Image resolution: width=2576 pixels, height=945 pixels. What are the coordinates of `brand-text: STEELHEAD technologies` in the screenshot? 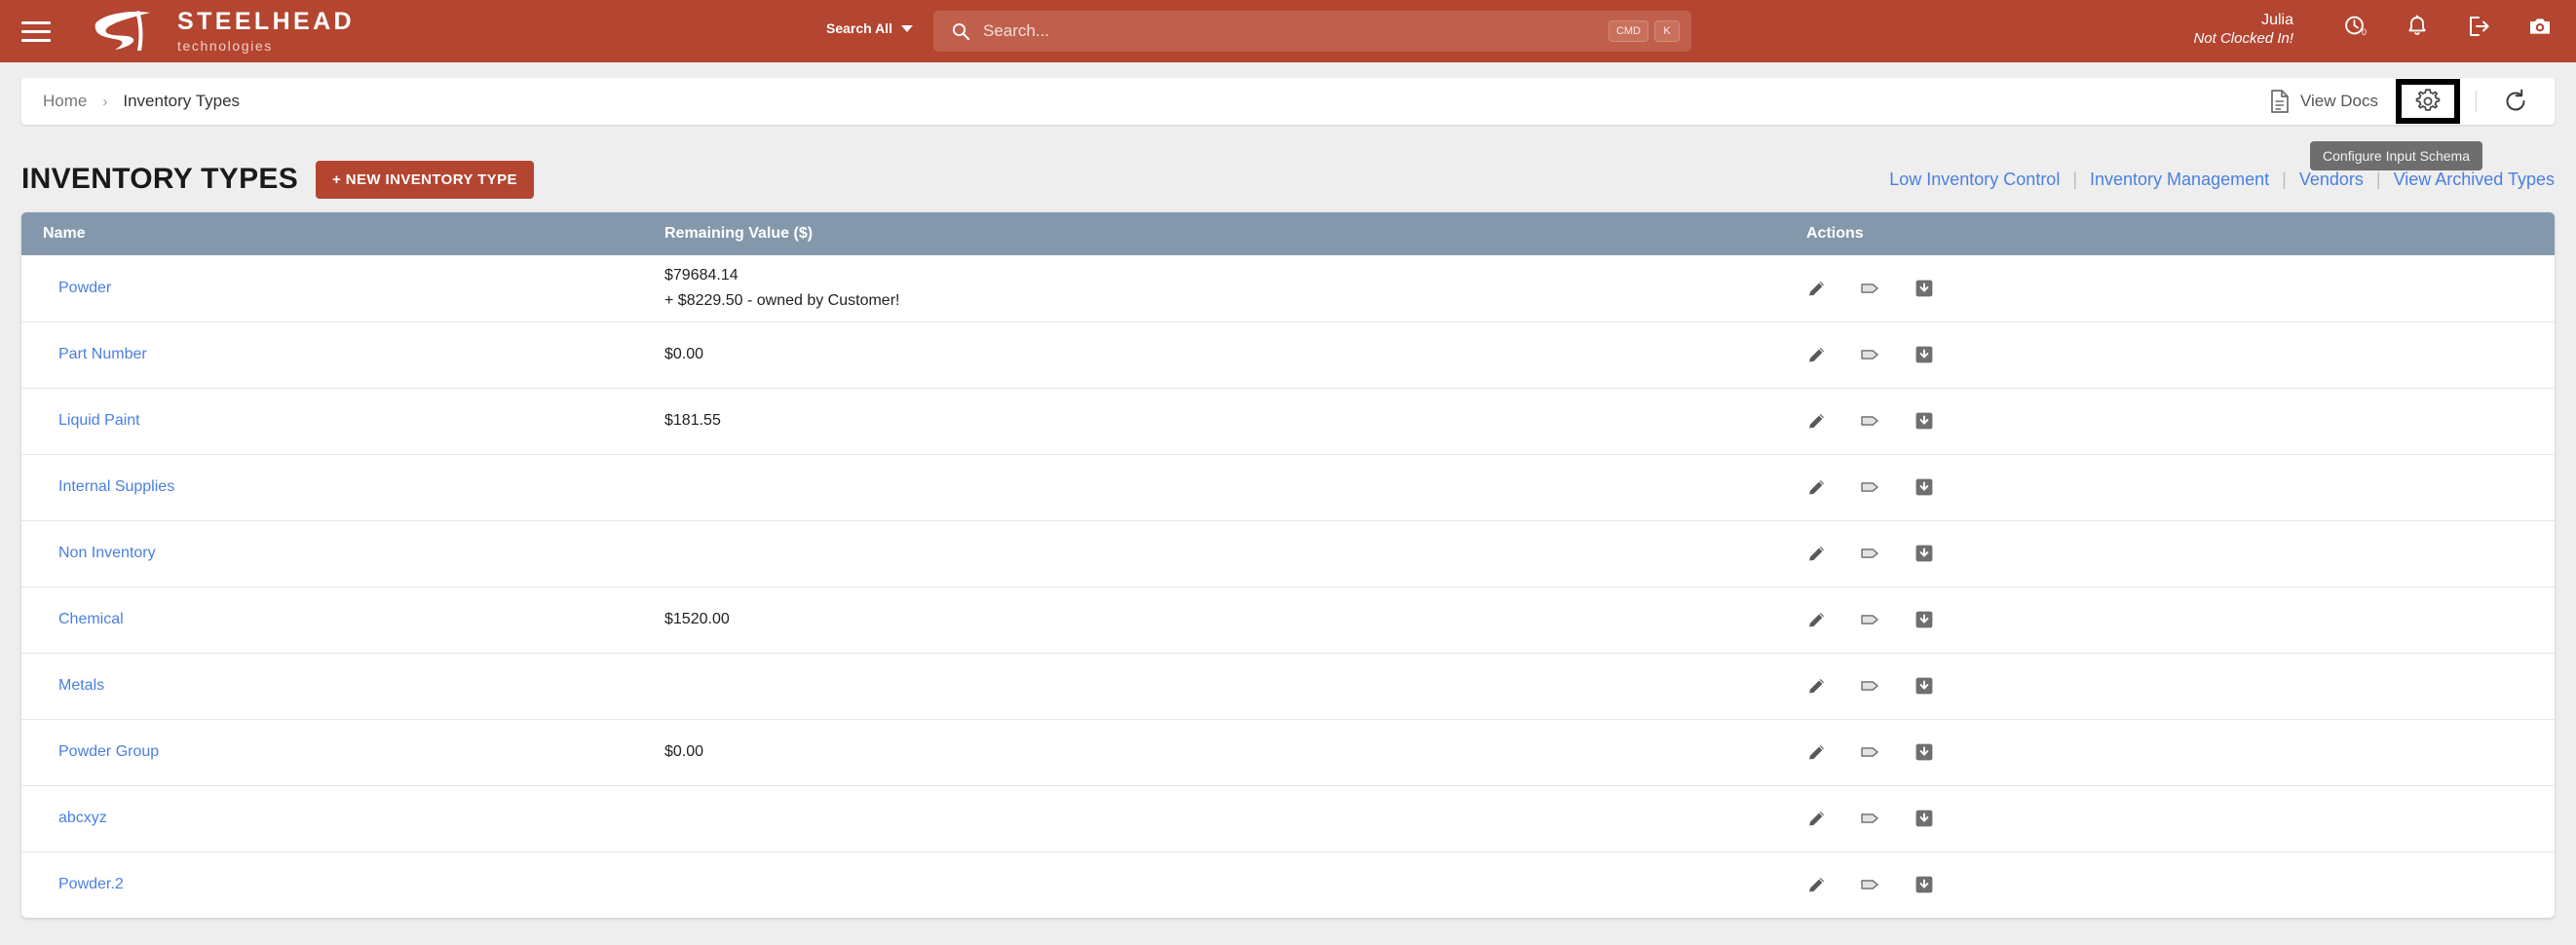 It's located at (266, 32).